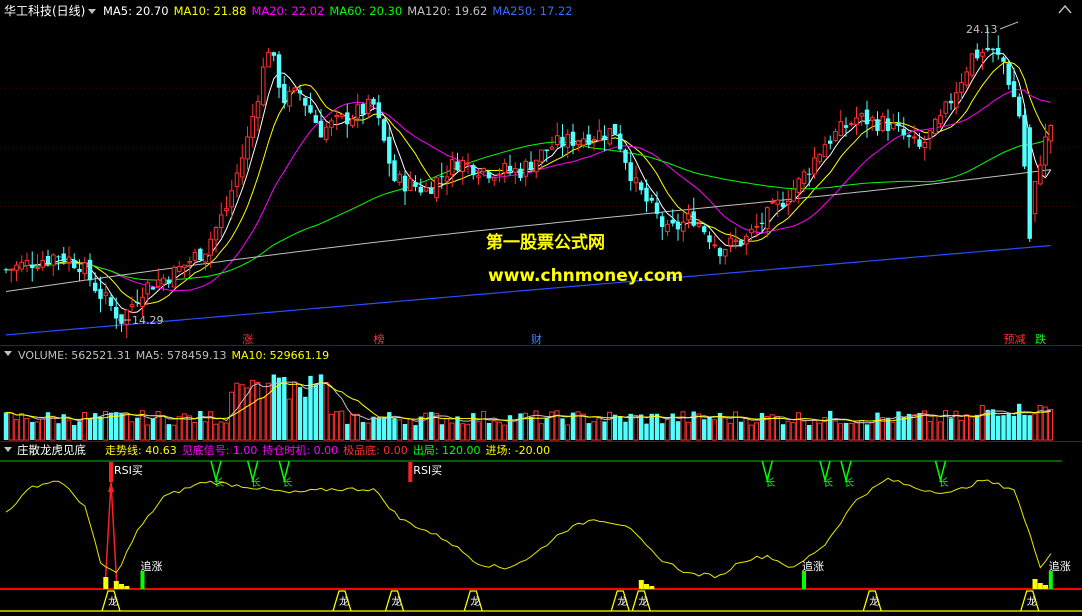  I want to click on legend-item: MA250: 17.22, so click(532, 11).